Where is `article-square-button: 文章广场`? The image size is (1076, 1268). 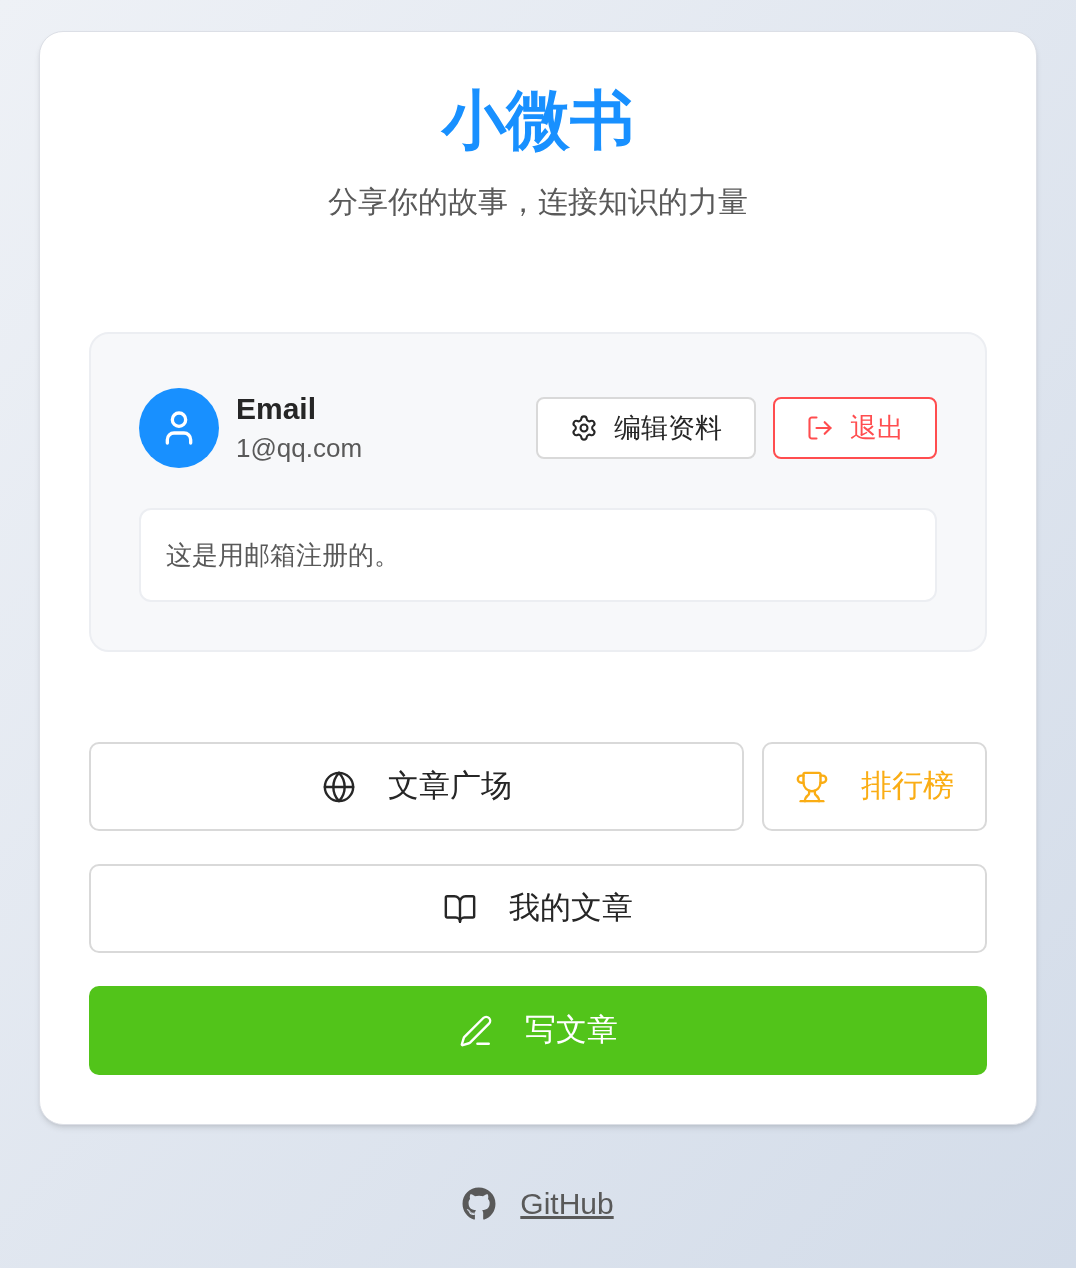 article-square-button: 文章广场 is located at coordinates (416, 786).